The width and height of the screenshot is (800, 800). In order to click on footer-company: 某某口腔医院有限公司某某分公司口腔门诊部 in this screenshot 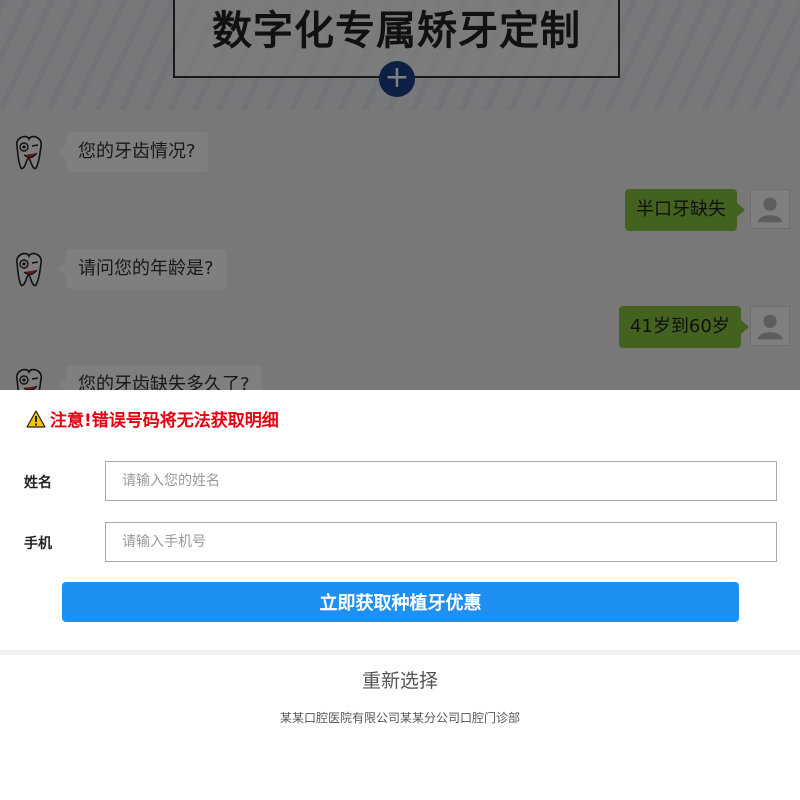, I will do `click(399, 718)`.